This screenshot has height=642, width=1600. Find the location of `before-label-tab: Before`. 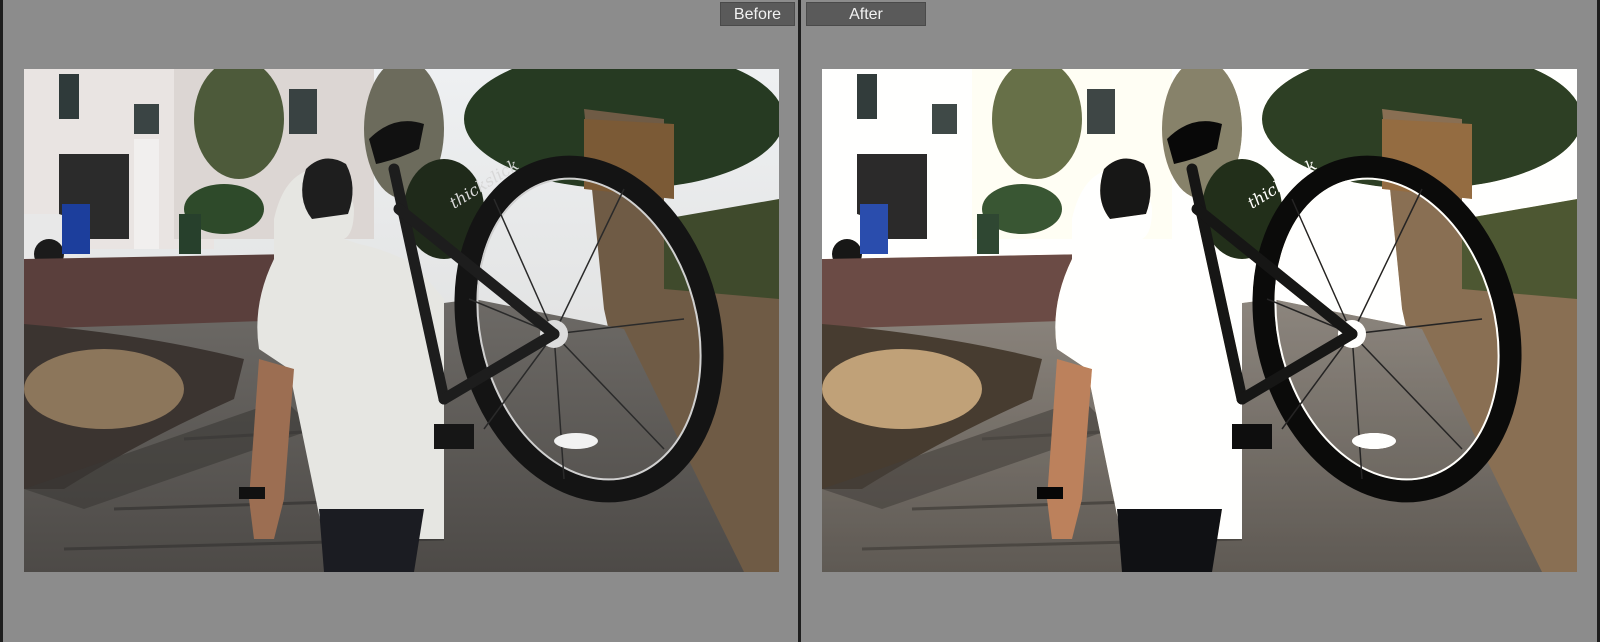

before-label-tab: Before is located at coordinates (757, 14).